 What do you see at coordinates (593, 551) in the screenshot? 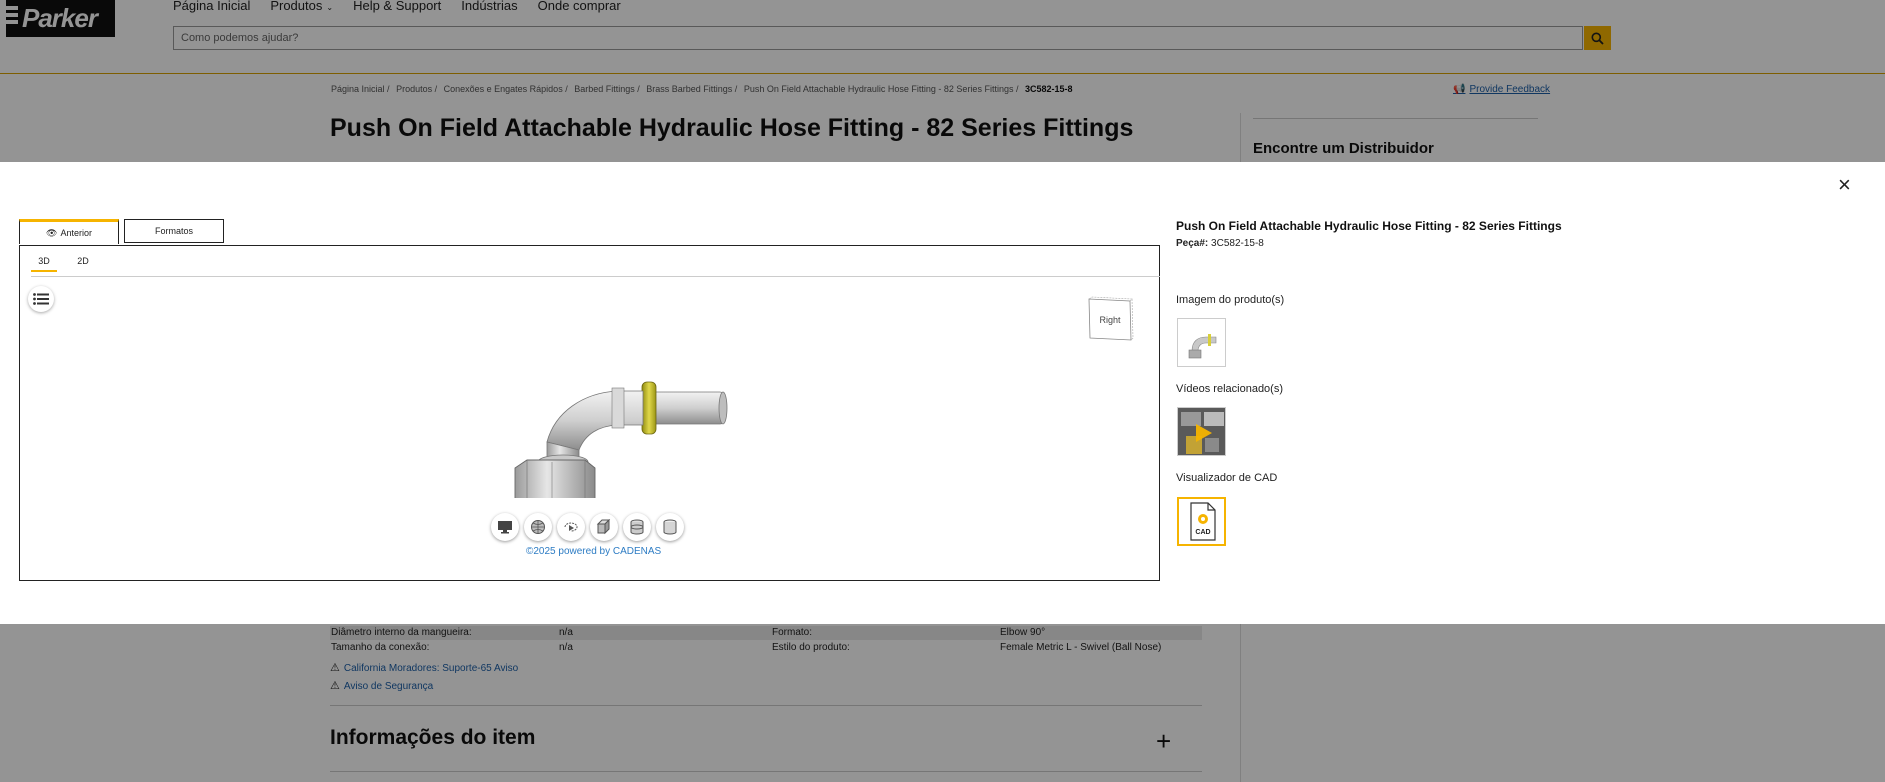
I see `cadenas-credit-link: ©2025 powered by CADENAS` at bounding box center [593, 551].